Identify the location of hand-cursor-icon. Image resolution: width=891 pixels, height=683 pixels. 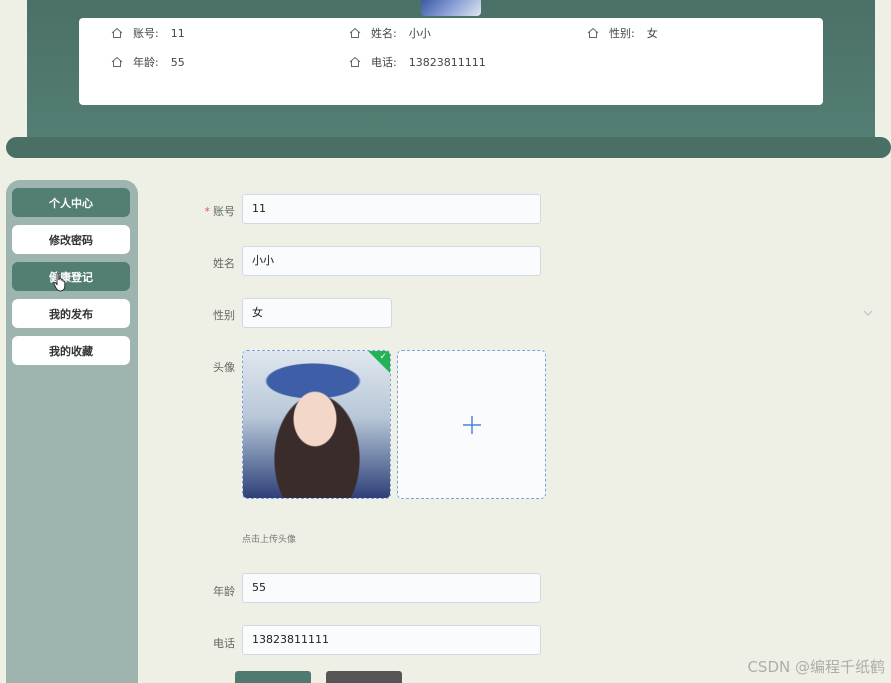
(59, 282).